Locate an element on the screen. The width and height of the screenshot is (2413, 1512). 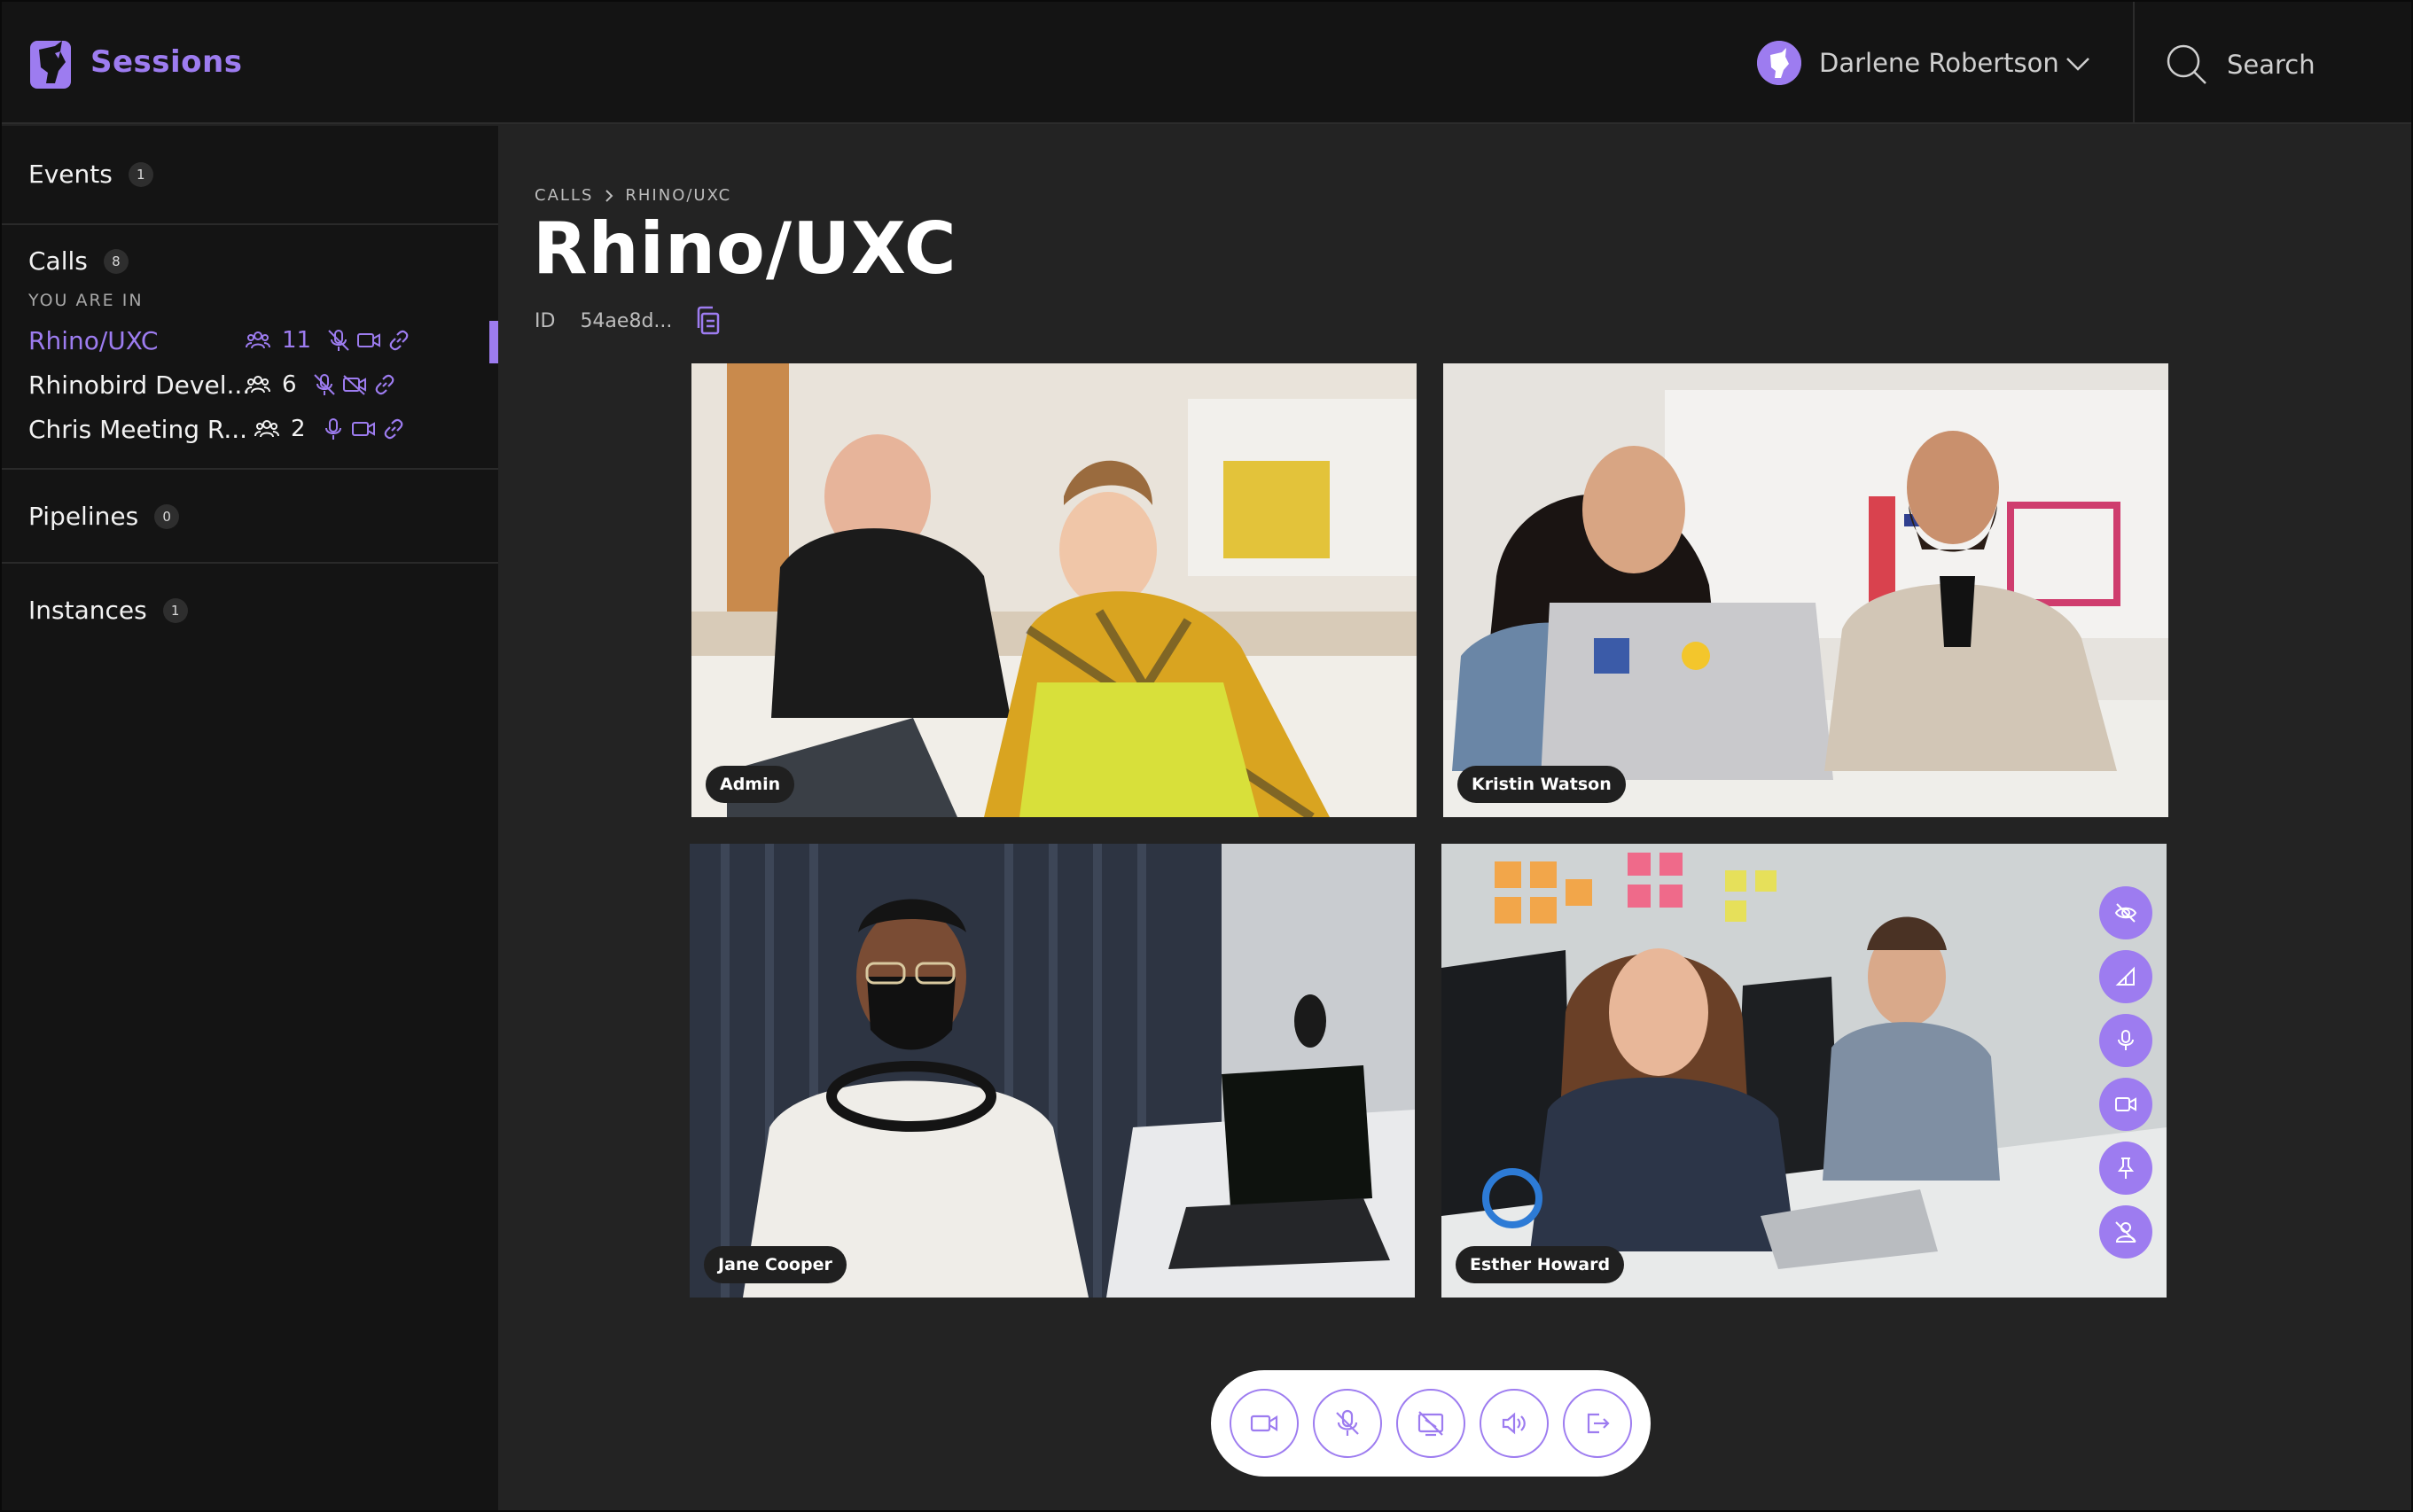
count-badge: 0 is located at coordinates (167, 516).